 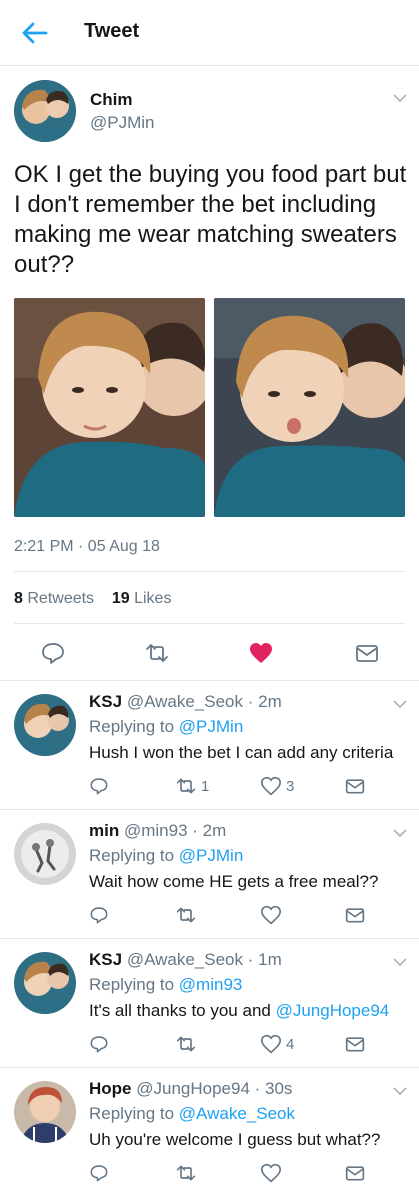 What do you see at coordinates (111, 100) in the screenshot?
I see `author-name: Chim` at bounding box center [111, 100].